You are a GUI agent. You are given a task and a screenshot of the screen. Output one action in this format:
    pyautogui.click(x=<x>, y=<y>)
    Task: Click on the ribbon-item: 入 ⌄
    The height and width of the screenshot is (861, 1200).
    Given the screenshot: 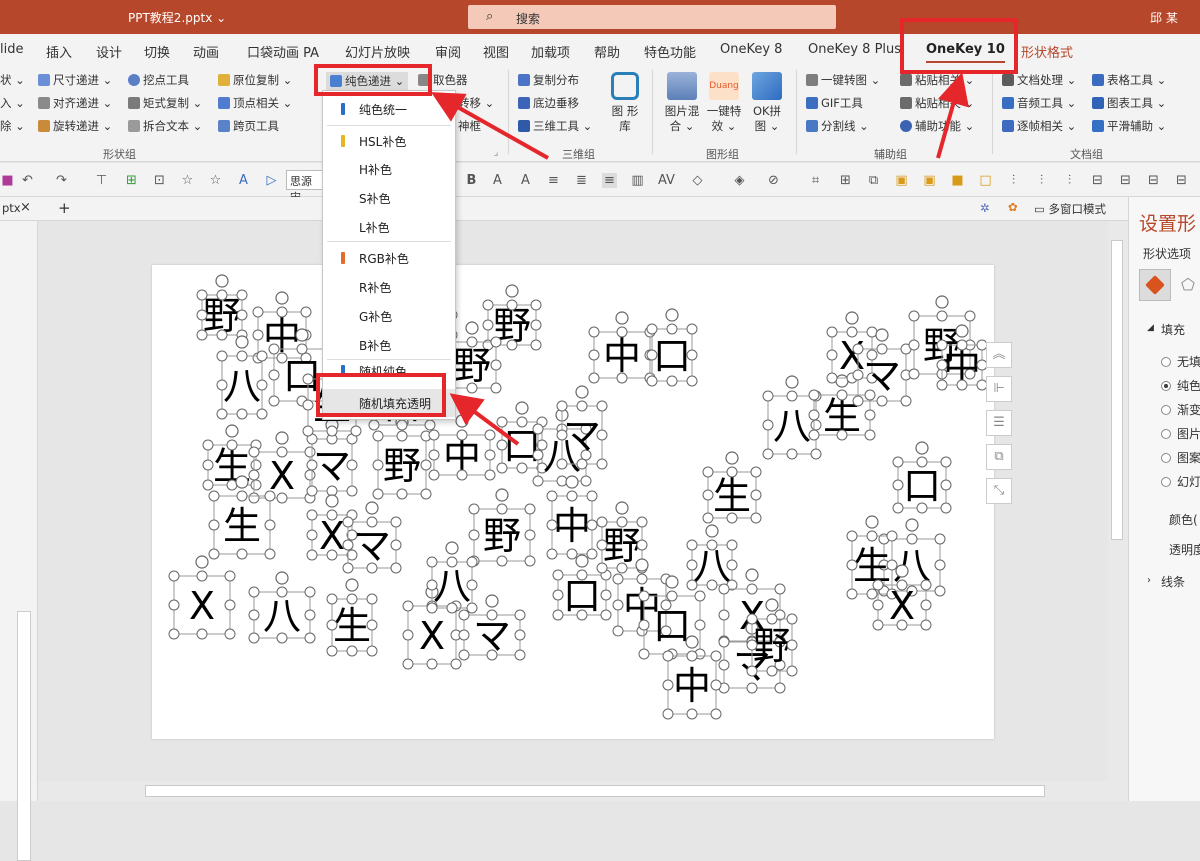 What is the action you would take?
    pyautogui.click(x=12, y=103)
    